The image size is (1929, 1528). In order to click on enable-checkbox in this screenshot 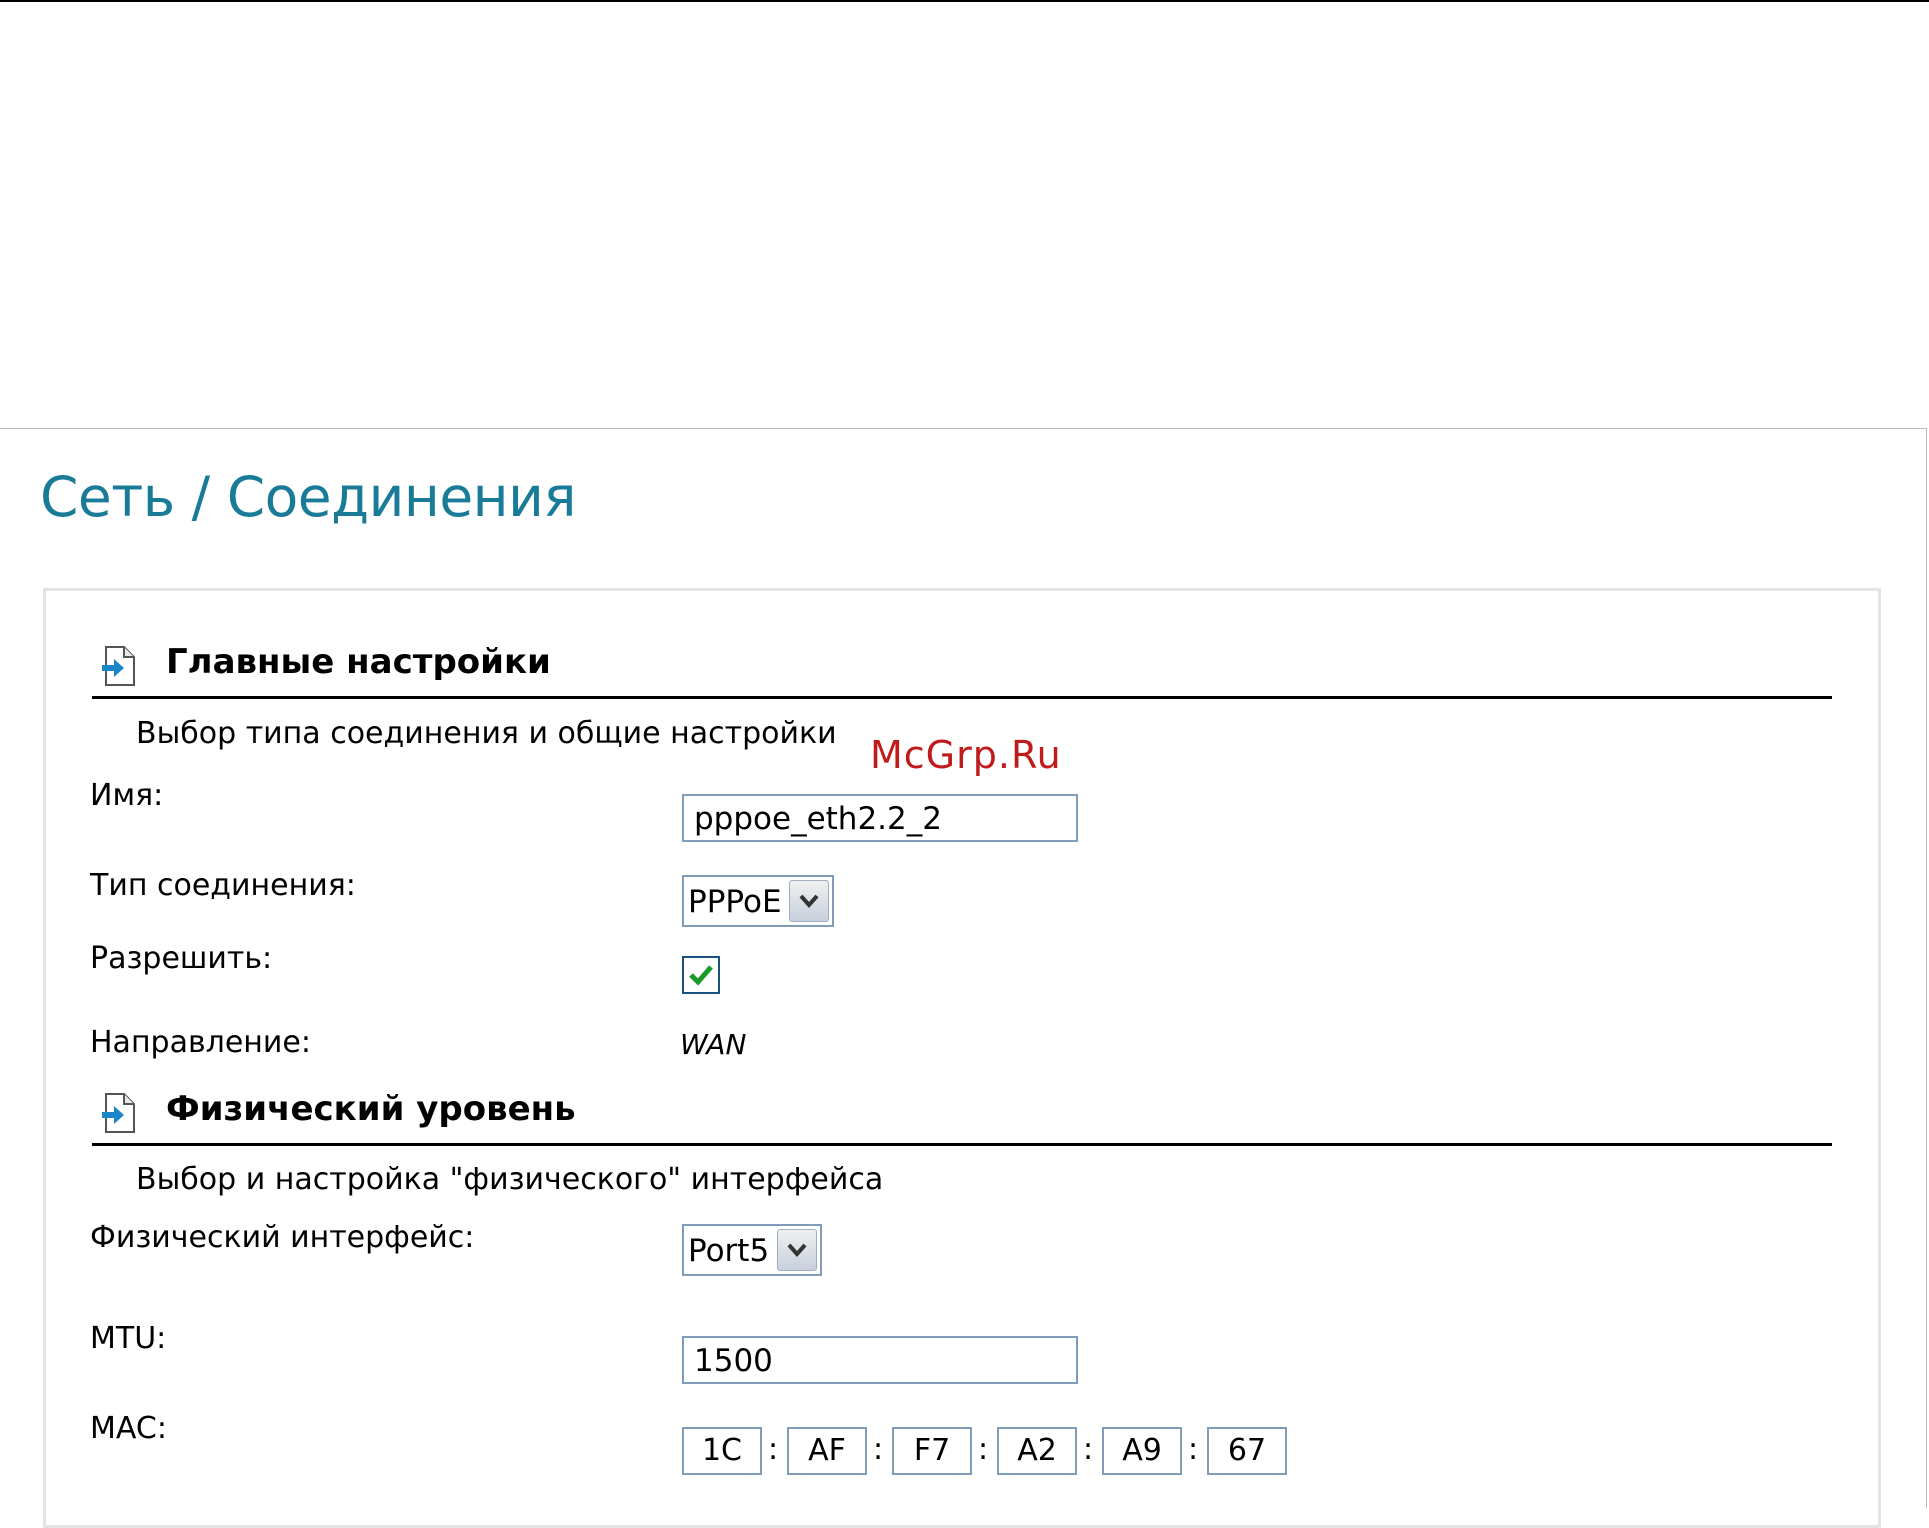, I will do `click(701, 975)`.